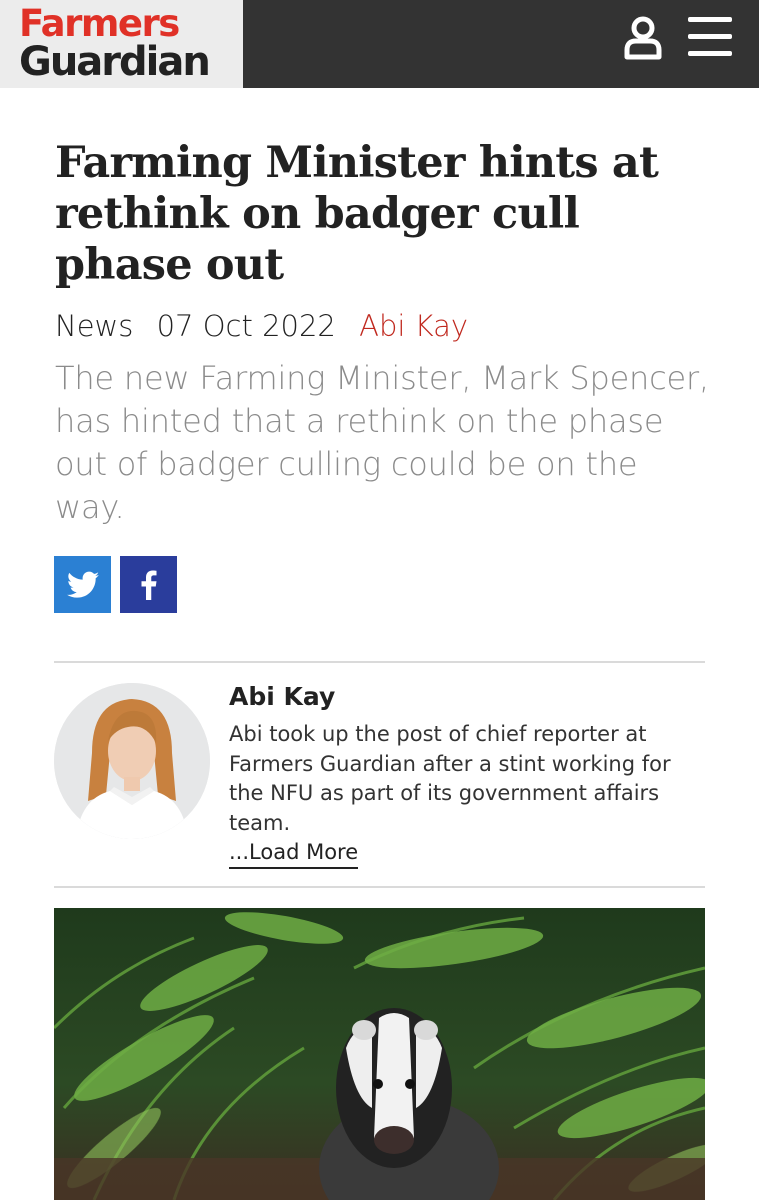 The height and width of the screenshot is (1200, 759). Describe the element at coordinates (94, 326) in the screenshot. I see `article-category: News` at that location.